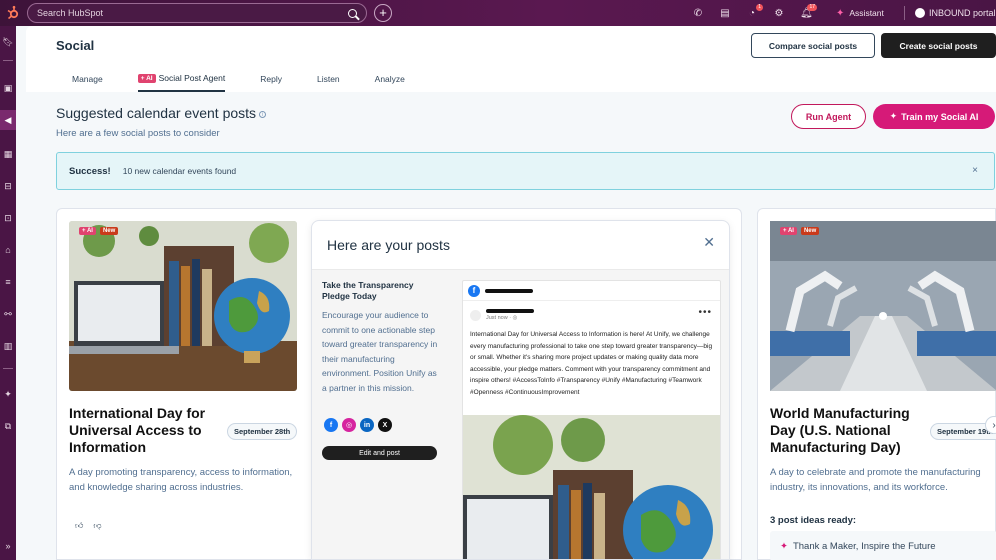  I want to click on linkedin-icon: in, so click(367, 425).